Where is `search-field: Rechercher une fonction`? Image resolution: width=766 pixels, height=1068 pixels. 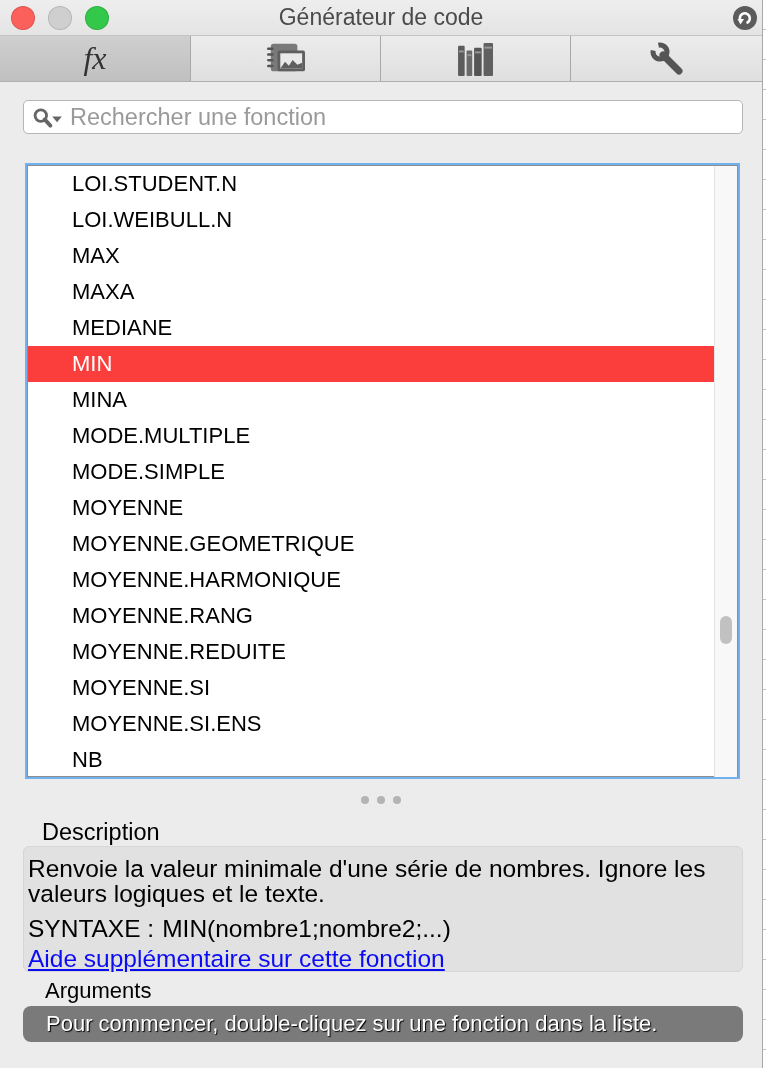
search-field: Rechercher une fonction is located at coordinates (383, 117).